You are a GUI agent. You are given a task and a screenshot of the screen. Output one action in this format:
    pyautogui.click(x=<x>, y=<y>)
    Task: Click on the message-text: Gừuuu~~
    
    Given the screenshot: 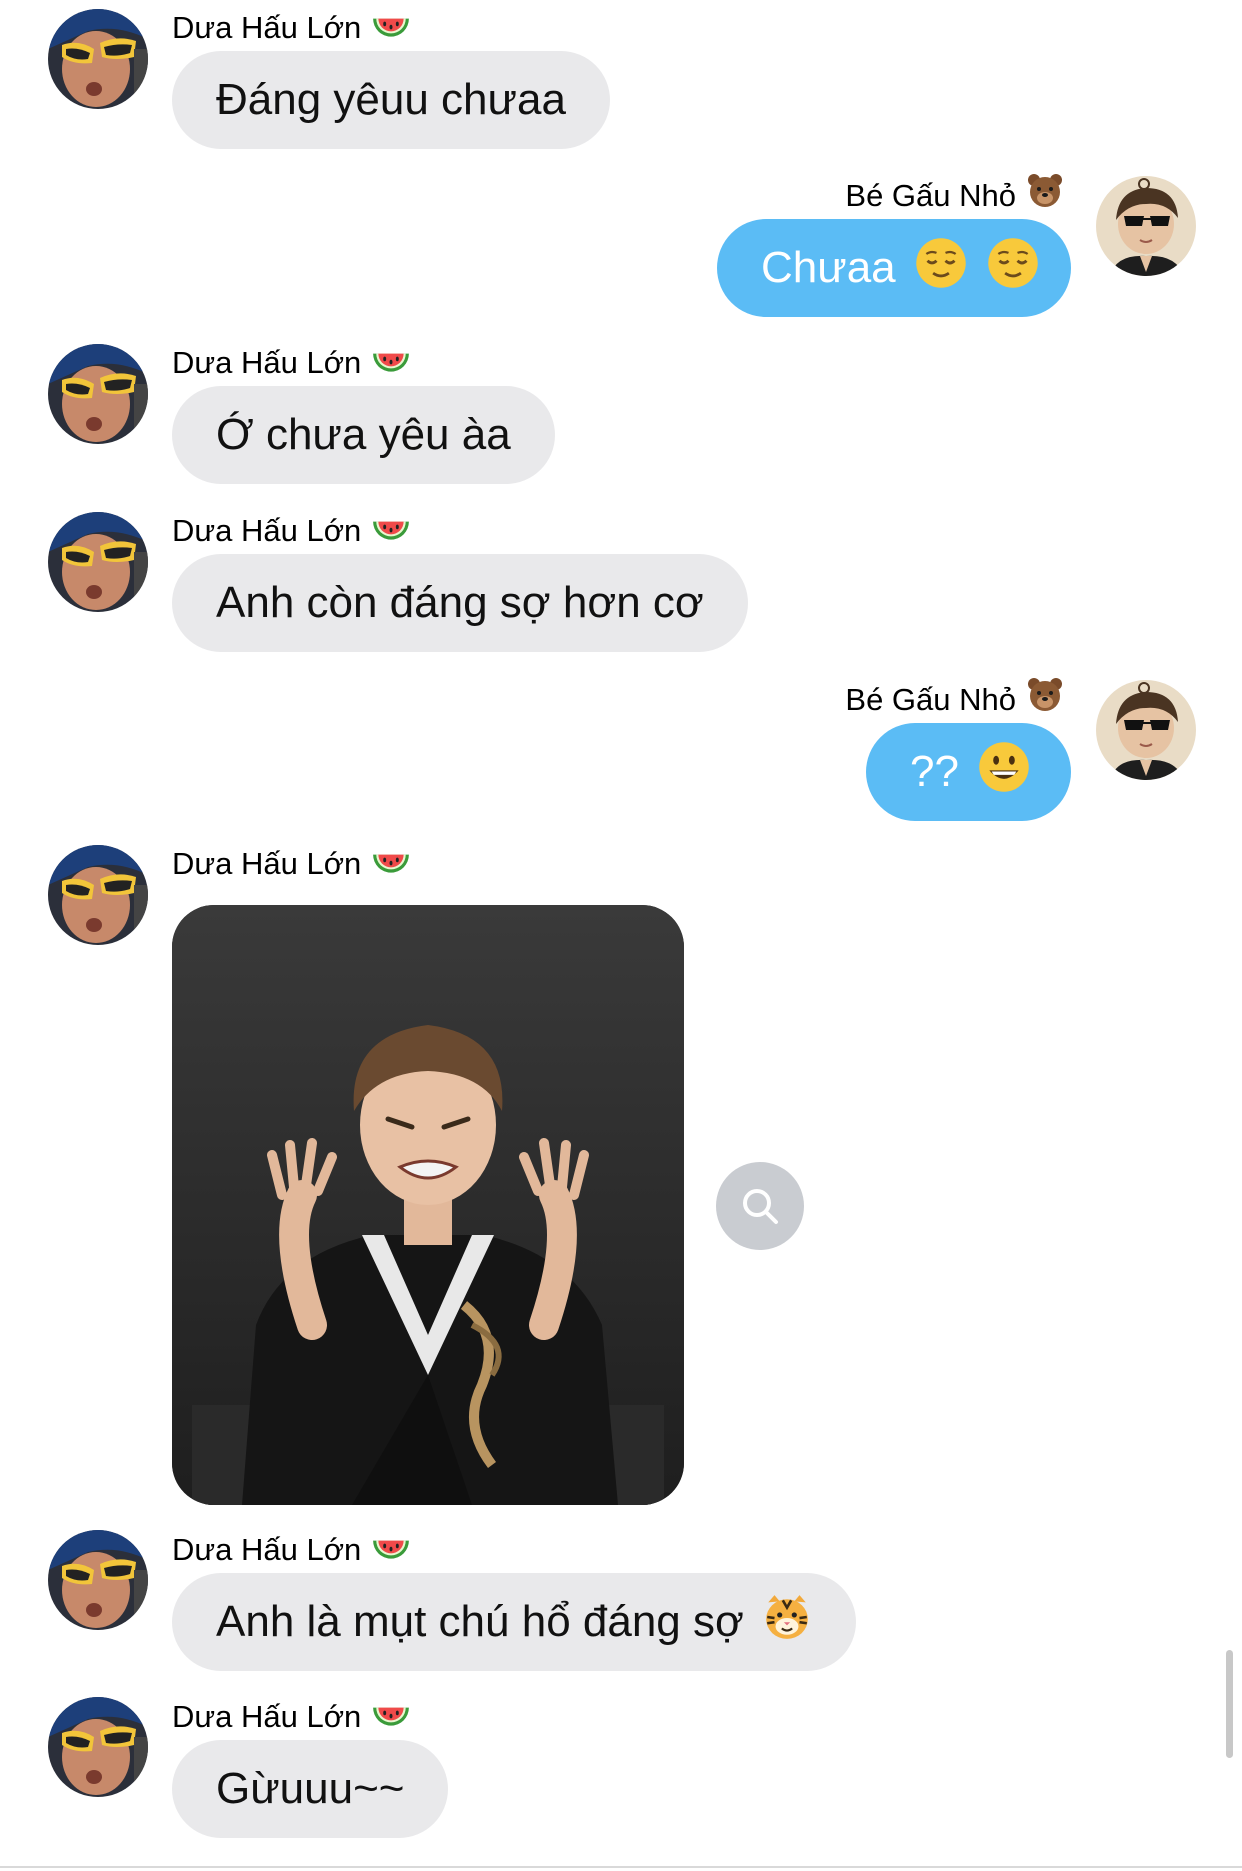 What is the action you would take?
    pyautogui.click(x=310, y=1788)
    